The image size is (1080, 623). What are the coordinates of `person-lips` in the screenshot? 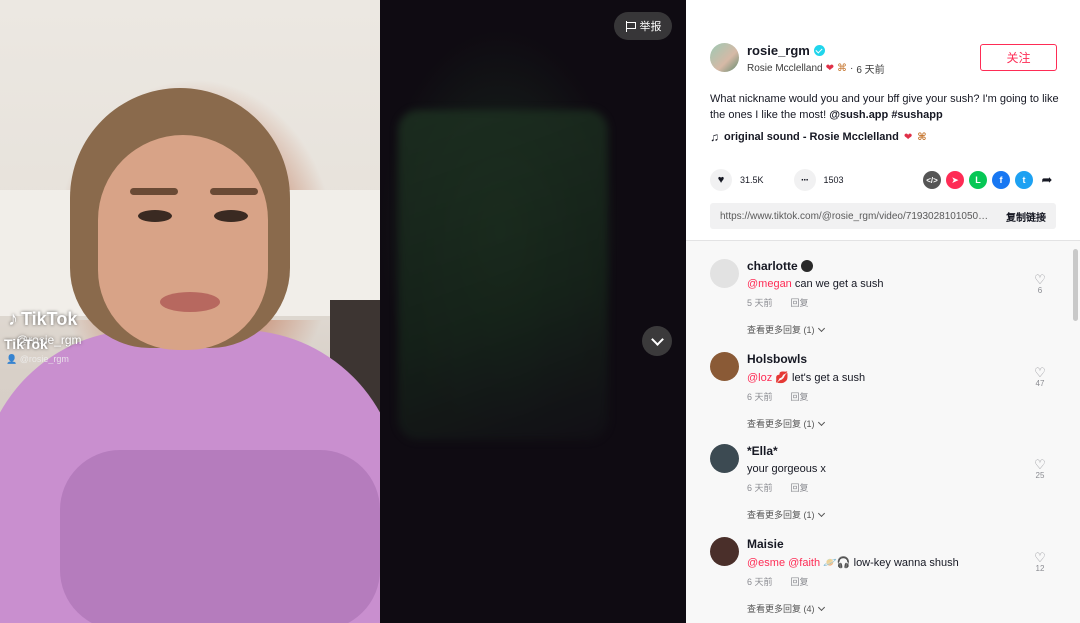 It's located at (190, 302).